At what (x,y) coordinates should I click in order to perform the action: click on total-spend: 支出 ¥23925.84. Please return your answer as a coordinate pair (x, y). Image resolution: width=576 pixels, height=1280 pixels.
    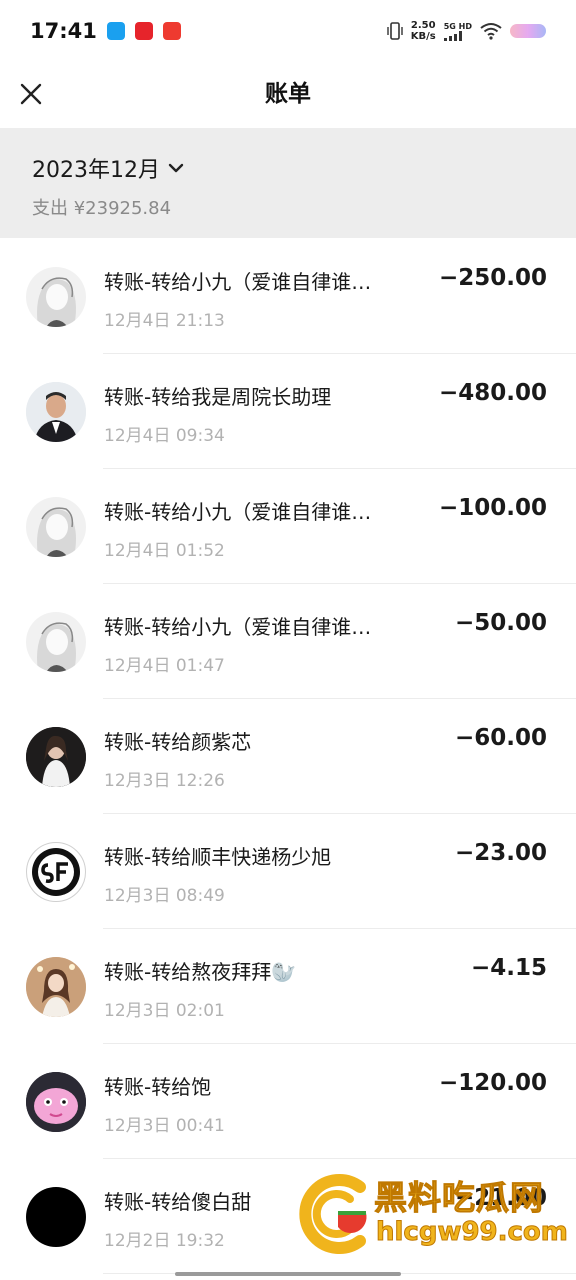
    Looking at the image, I should click on (102, 208).